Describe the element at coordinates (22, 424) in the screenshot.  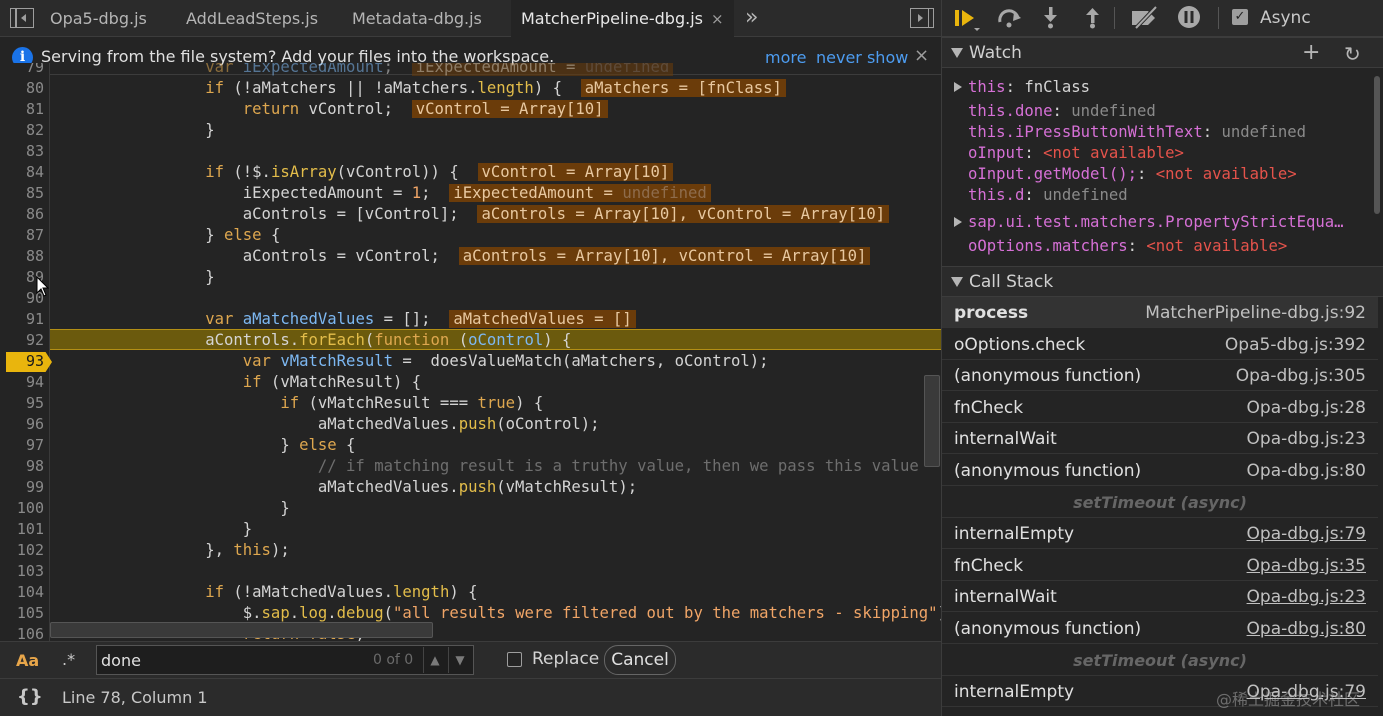
I see `line-number: 96` at that location.